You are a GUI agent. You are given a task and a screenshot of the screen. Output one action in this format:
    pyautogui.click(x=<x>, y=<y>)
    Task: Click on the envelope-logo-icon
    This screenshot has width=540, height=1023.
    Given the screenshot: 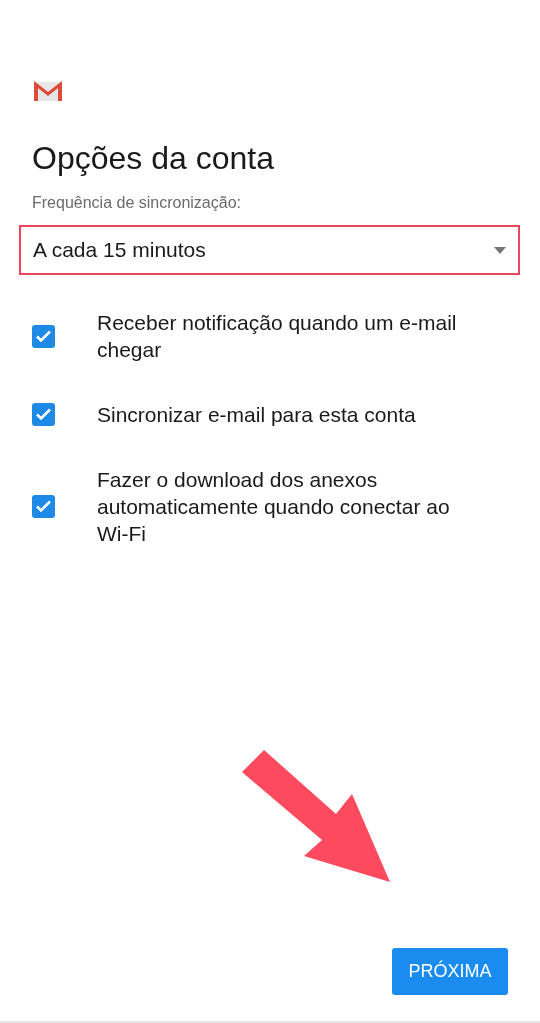 What is the action you would take?
    pyautogui.click(x=48, y=90)
    